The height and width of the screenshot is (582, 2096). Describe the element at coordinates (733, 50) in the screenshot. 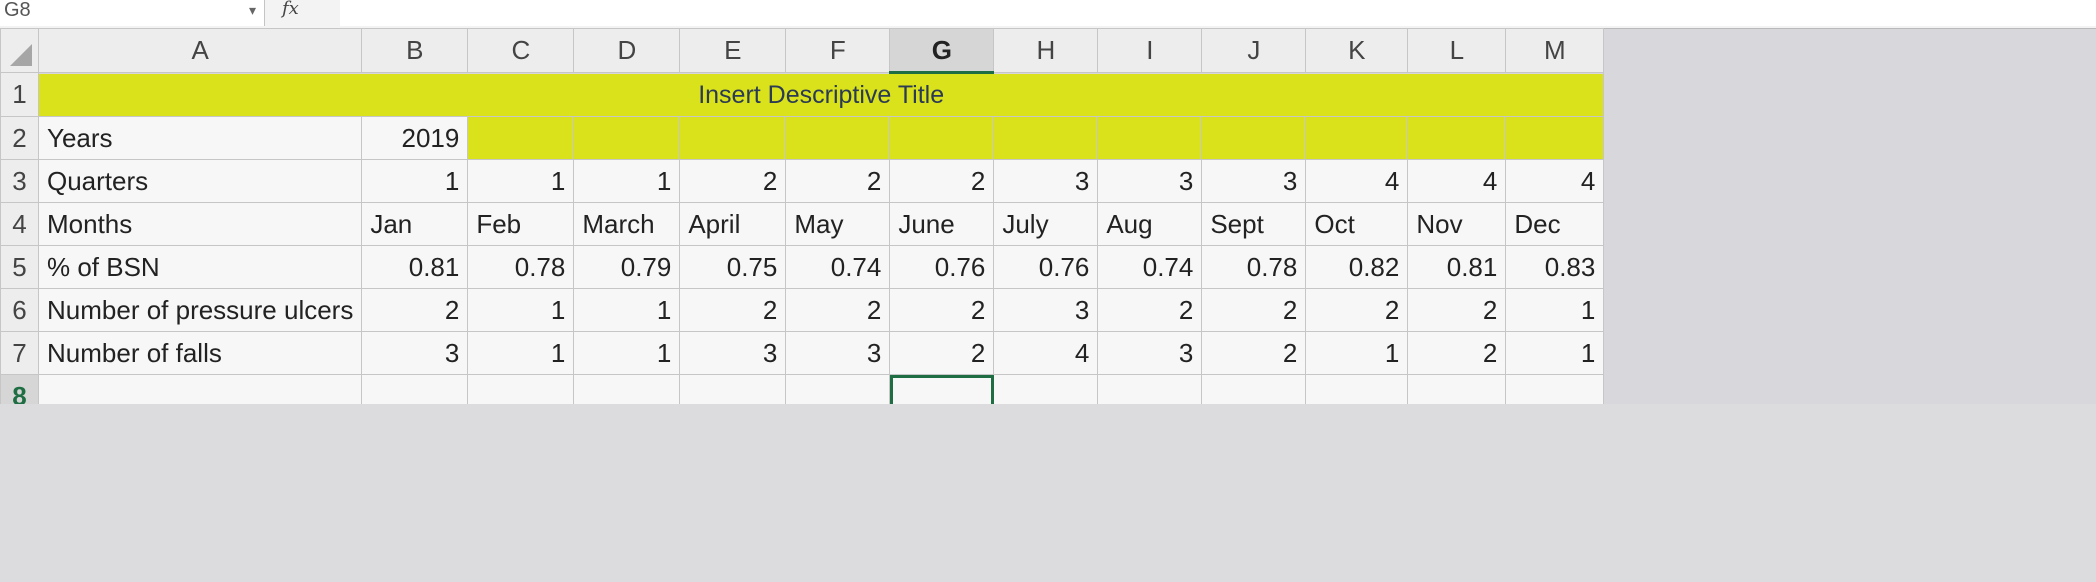

I see `column-header-e: E` at that location.